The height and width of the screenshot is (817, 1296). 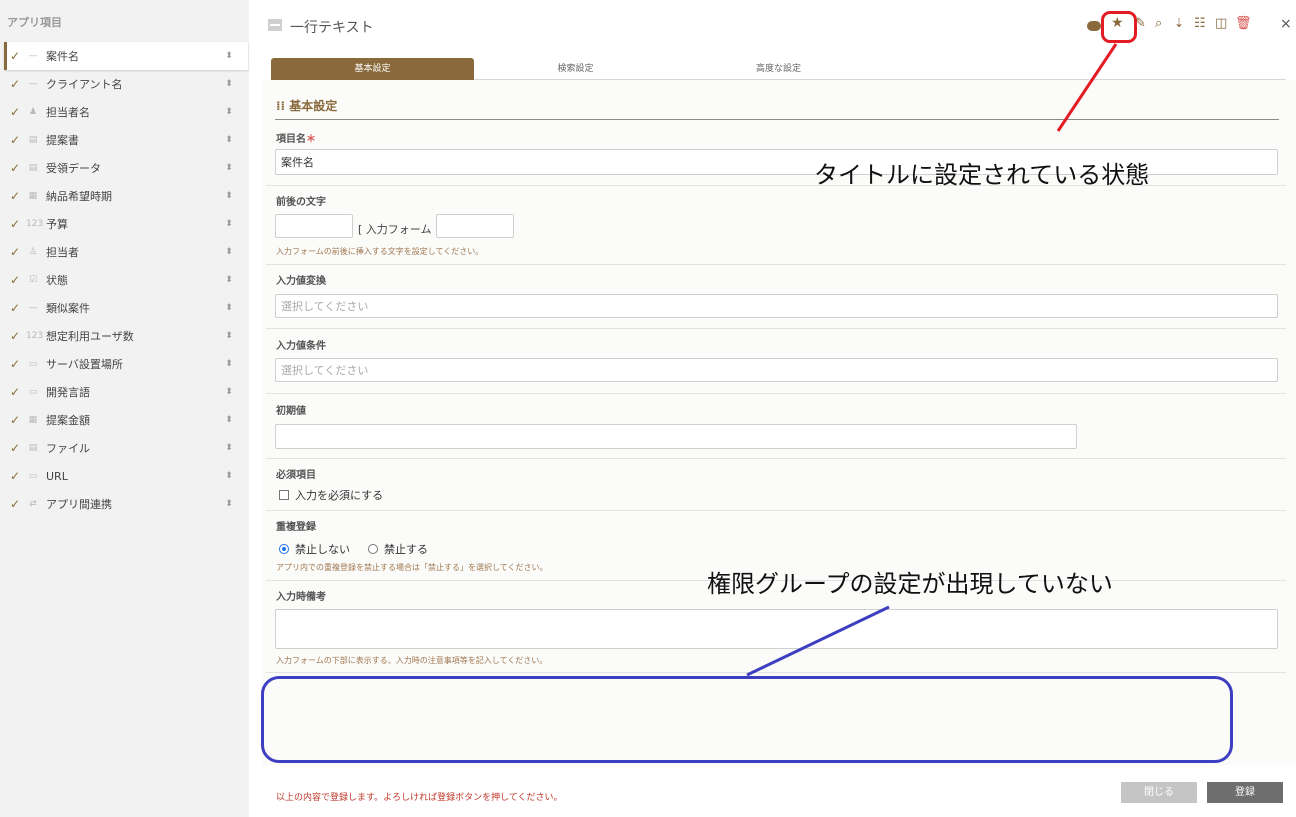 I want to click on blue-arrow, so click(x=818, y=641).